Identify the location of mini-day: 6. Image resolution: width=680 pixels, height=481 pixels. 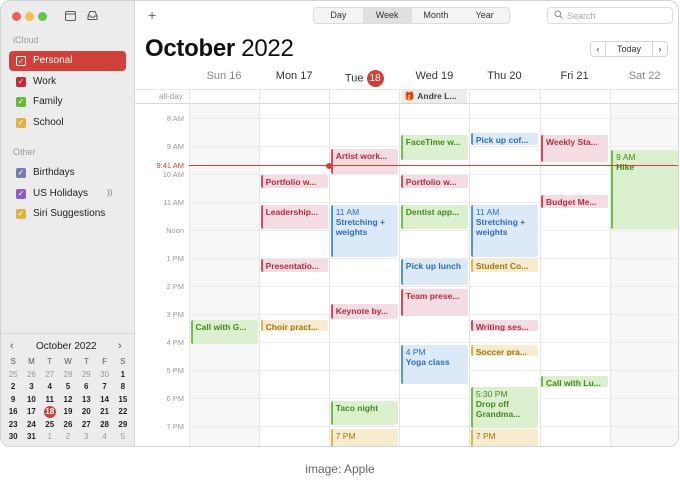
(86, 387).